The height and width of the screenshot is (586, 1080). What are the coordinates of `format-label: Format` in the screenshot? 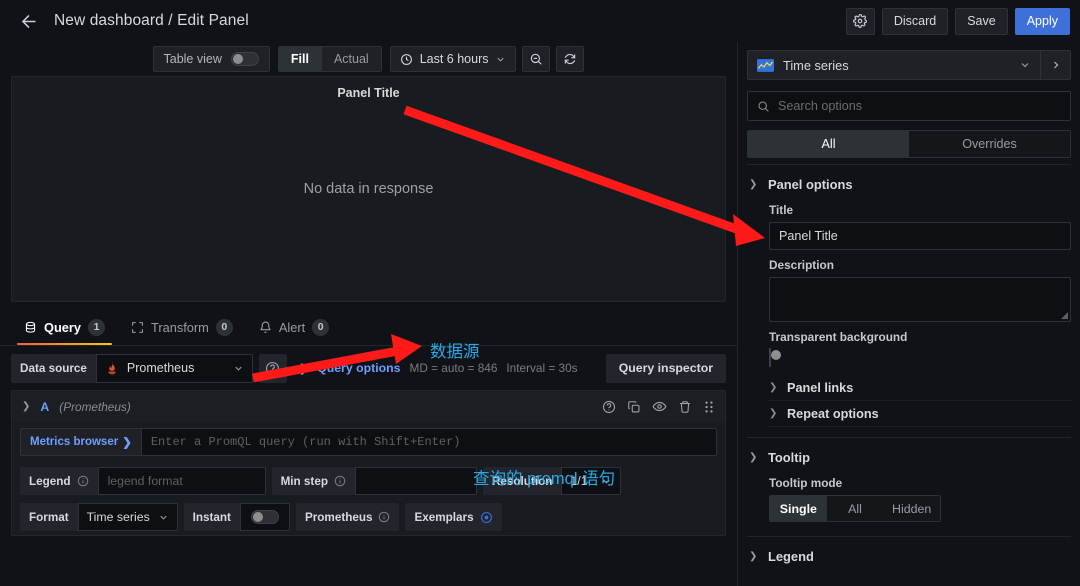 It's located at (49, 517).